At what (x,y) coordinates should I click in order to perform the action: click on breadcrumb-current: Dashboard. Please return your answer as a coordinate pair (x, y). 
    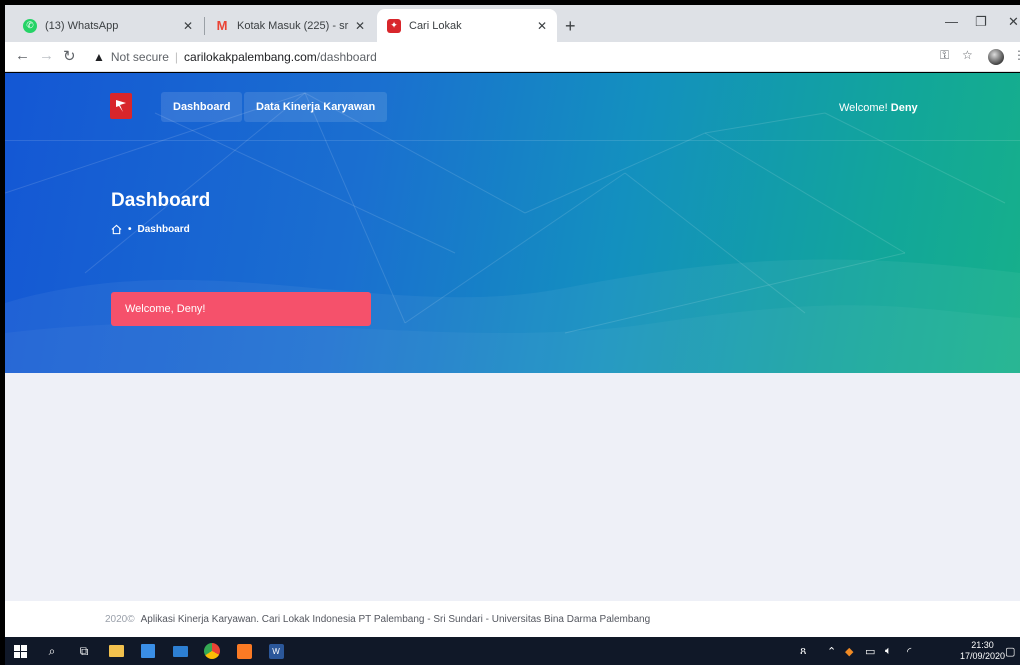
    Looking at the image, I should click on (163, 229).